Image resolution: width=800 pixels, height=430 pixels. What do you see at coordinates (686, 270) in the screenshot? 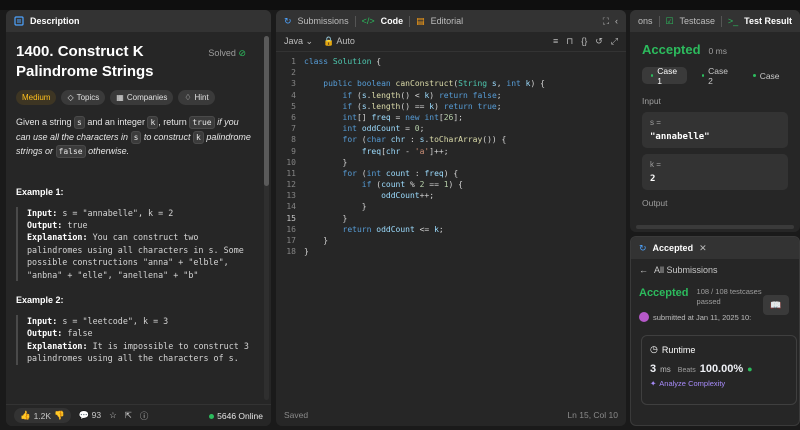
I see `all-submissions-label: All Submissions` at bounding box center [686, 270].